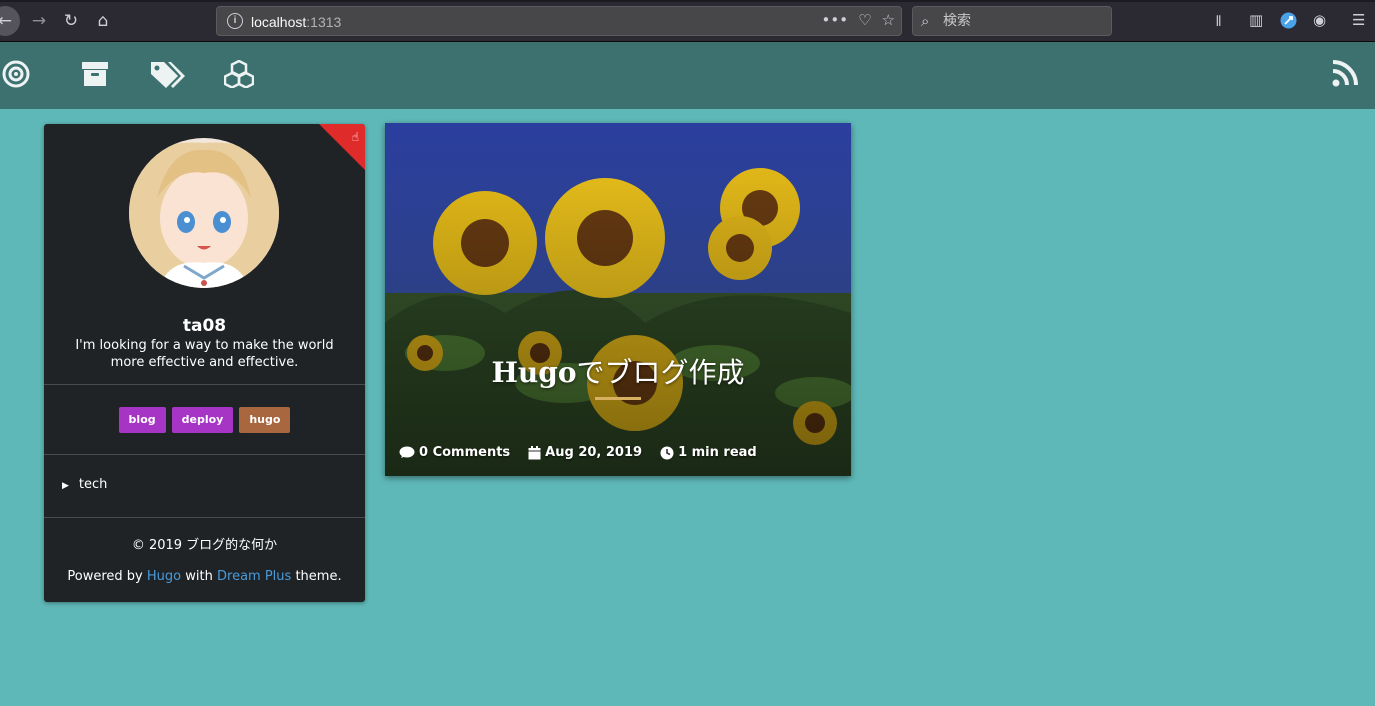 The width and height of the screenshot is (1375, 706). What do you see at coordinates (585, 452) in the screenshot?
I see `date-meta: Aug 20, 2019` at bounding box center [585, 452].